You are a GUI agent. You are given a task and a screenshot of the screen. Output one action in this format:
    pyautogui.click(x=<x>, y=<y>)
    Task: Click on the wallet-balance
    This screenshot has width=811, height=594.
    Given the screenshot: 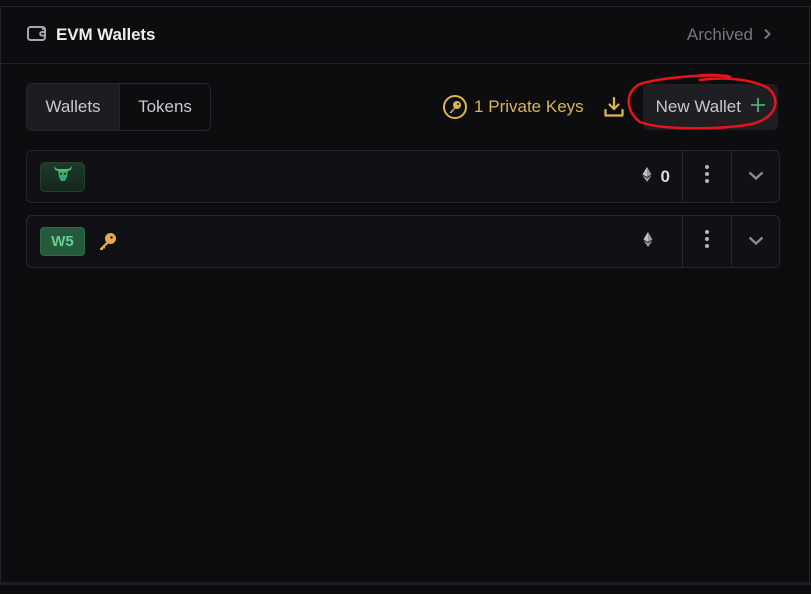 What is the action you would take?
    pyautogui.click(x=662, y=241)
    